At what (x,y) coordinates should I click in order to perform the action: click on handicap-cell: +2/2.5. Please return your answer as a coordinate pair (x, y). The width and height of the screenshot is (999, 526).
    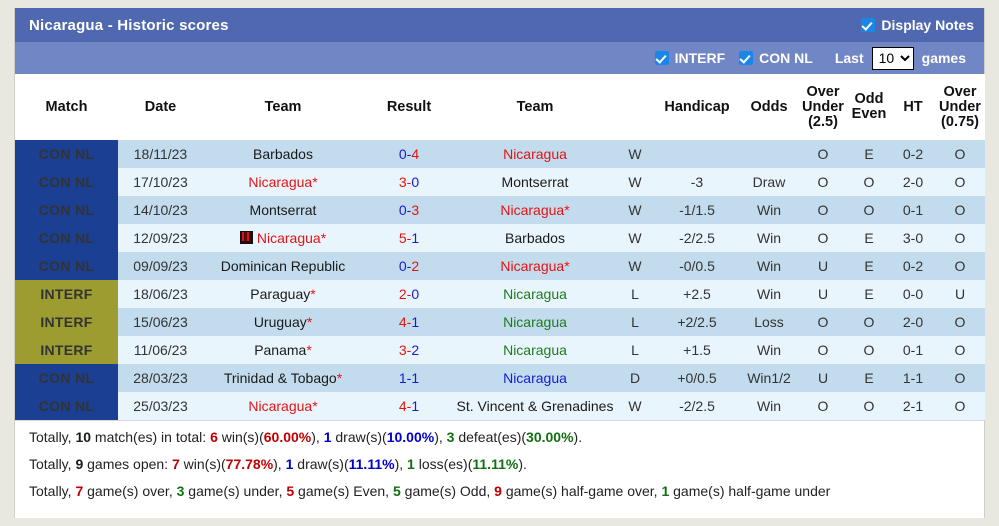
    Looking at the image, I should click on (697, 322).